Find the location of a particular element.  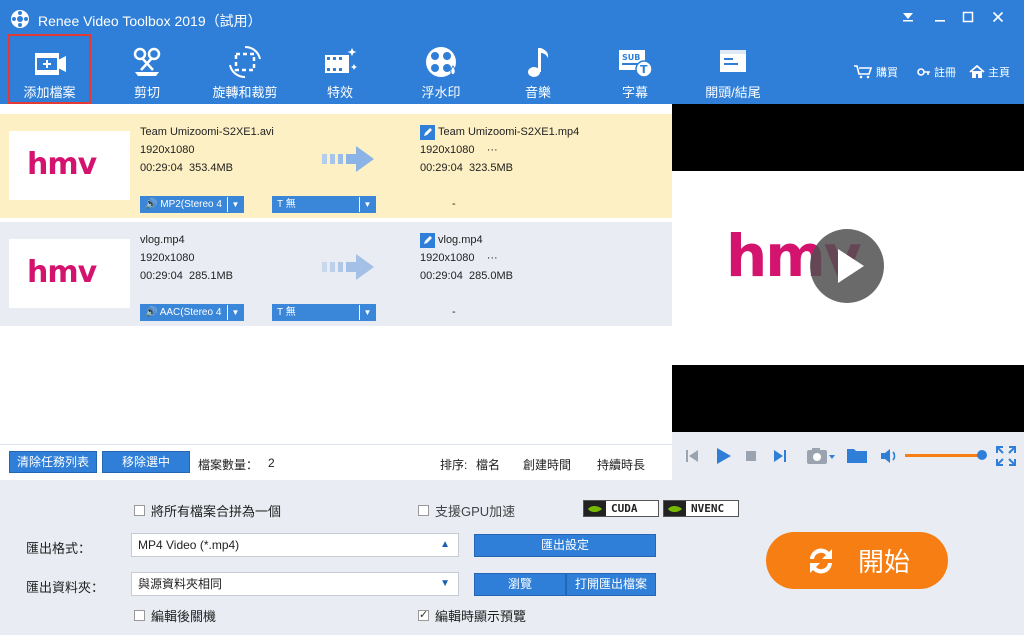

toolbar-label: 剪切 is located at coordinates (146, 92).